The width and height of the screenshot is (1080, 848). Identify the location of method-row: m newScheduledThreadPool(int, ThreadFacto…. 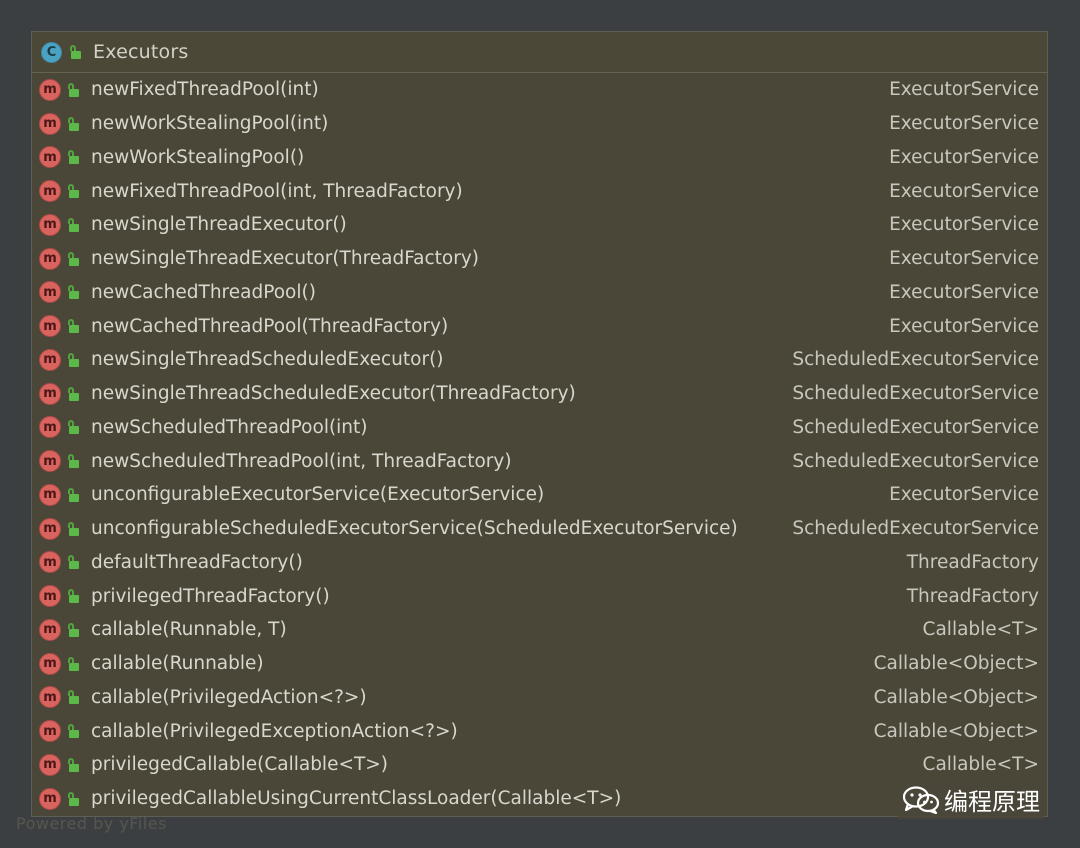
(539, 461).